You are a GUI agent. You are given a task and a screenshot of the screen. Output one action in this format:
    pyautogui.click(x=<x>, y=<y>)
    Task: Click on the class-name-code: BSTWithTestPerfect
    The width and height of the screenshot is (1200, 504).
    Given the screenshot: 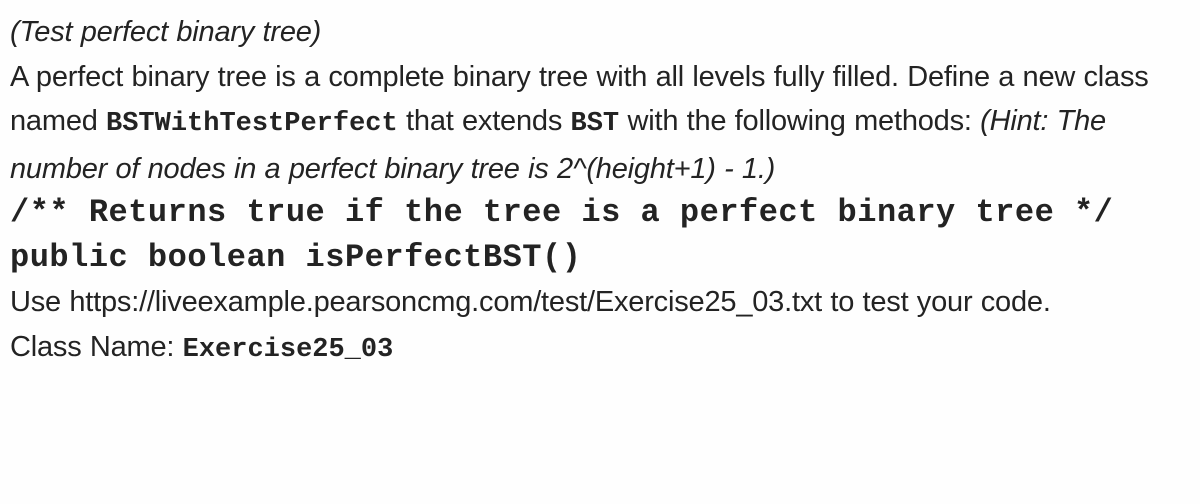 What is the action you would take?
    pyautogui.click(x=252, y=124)
    